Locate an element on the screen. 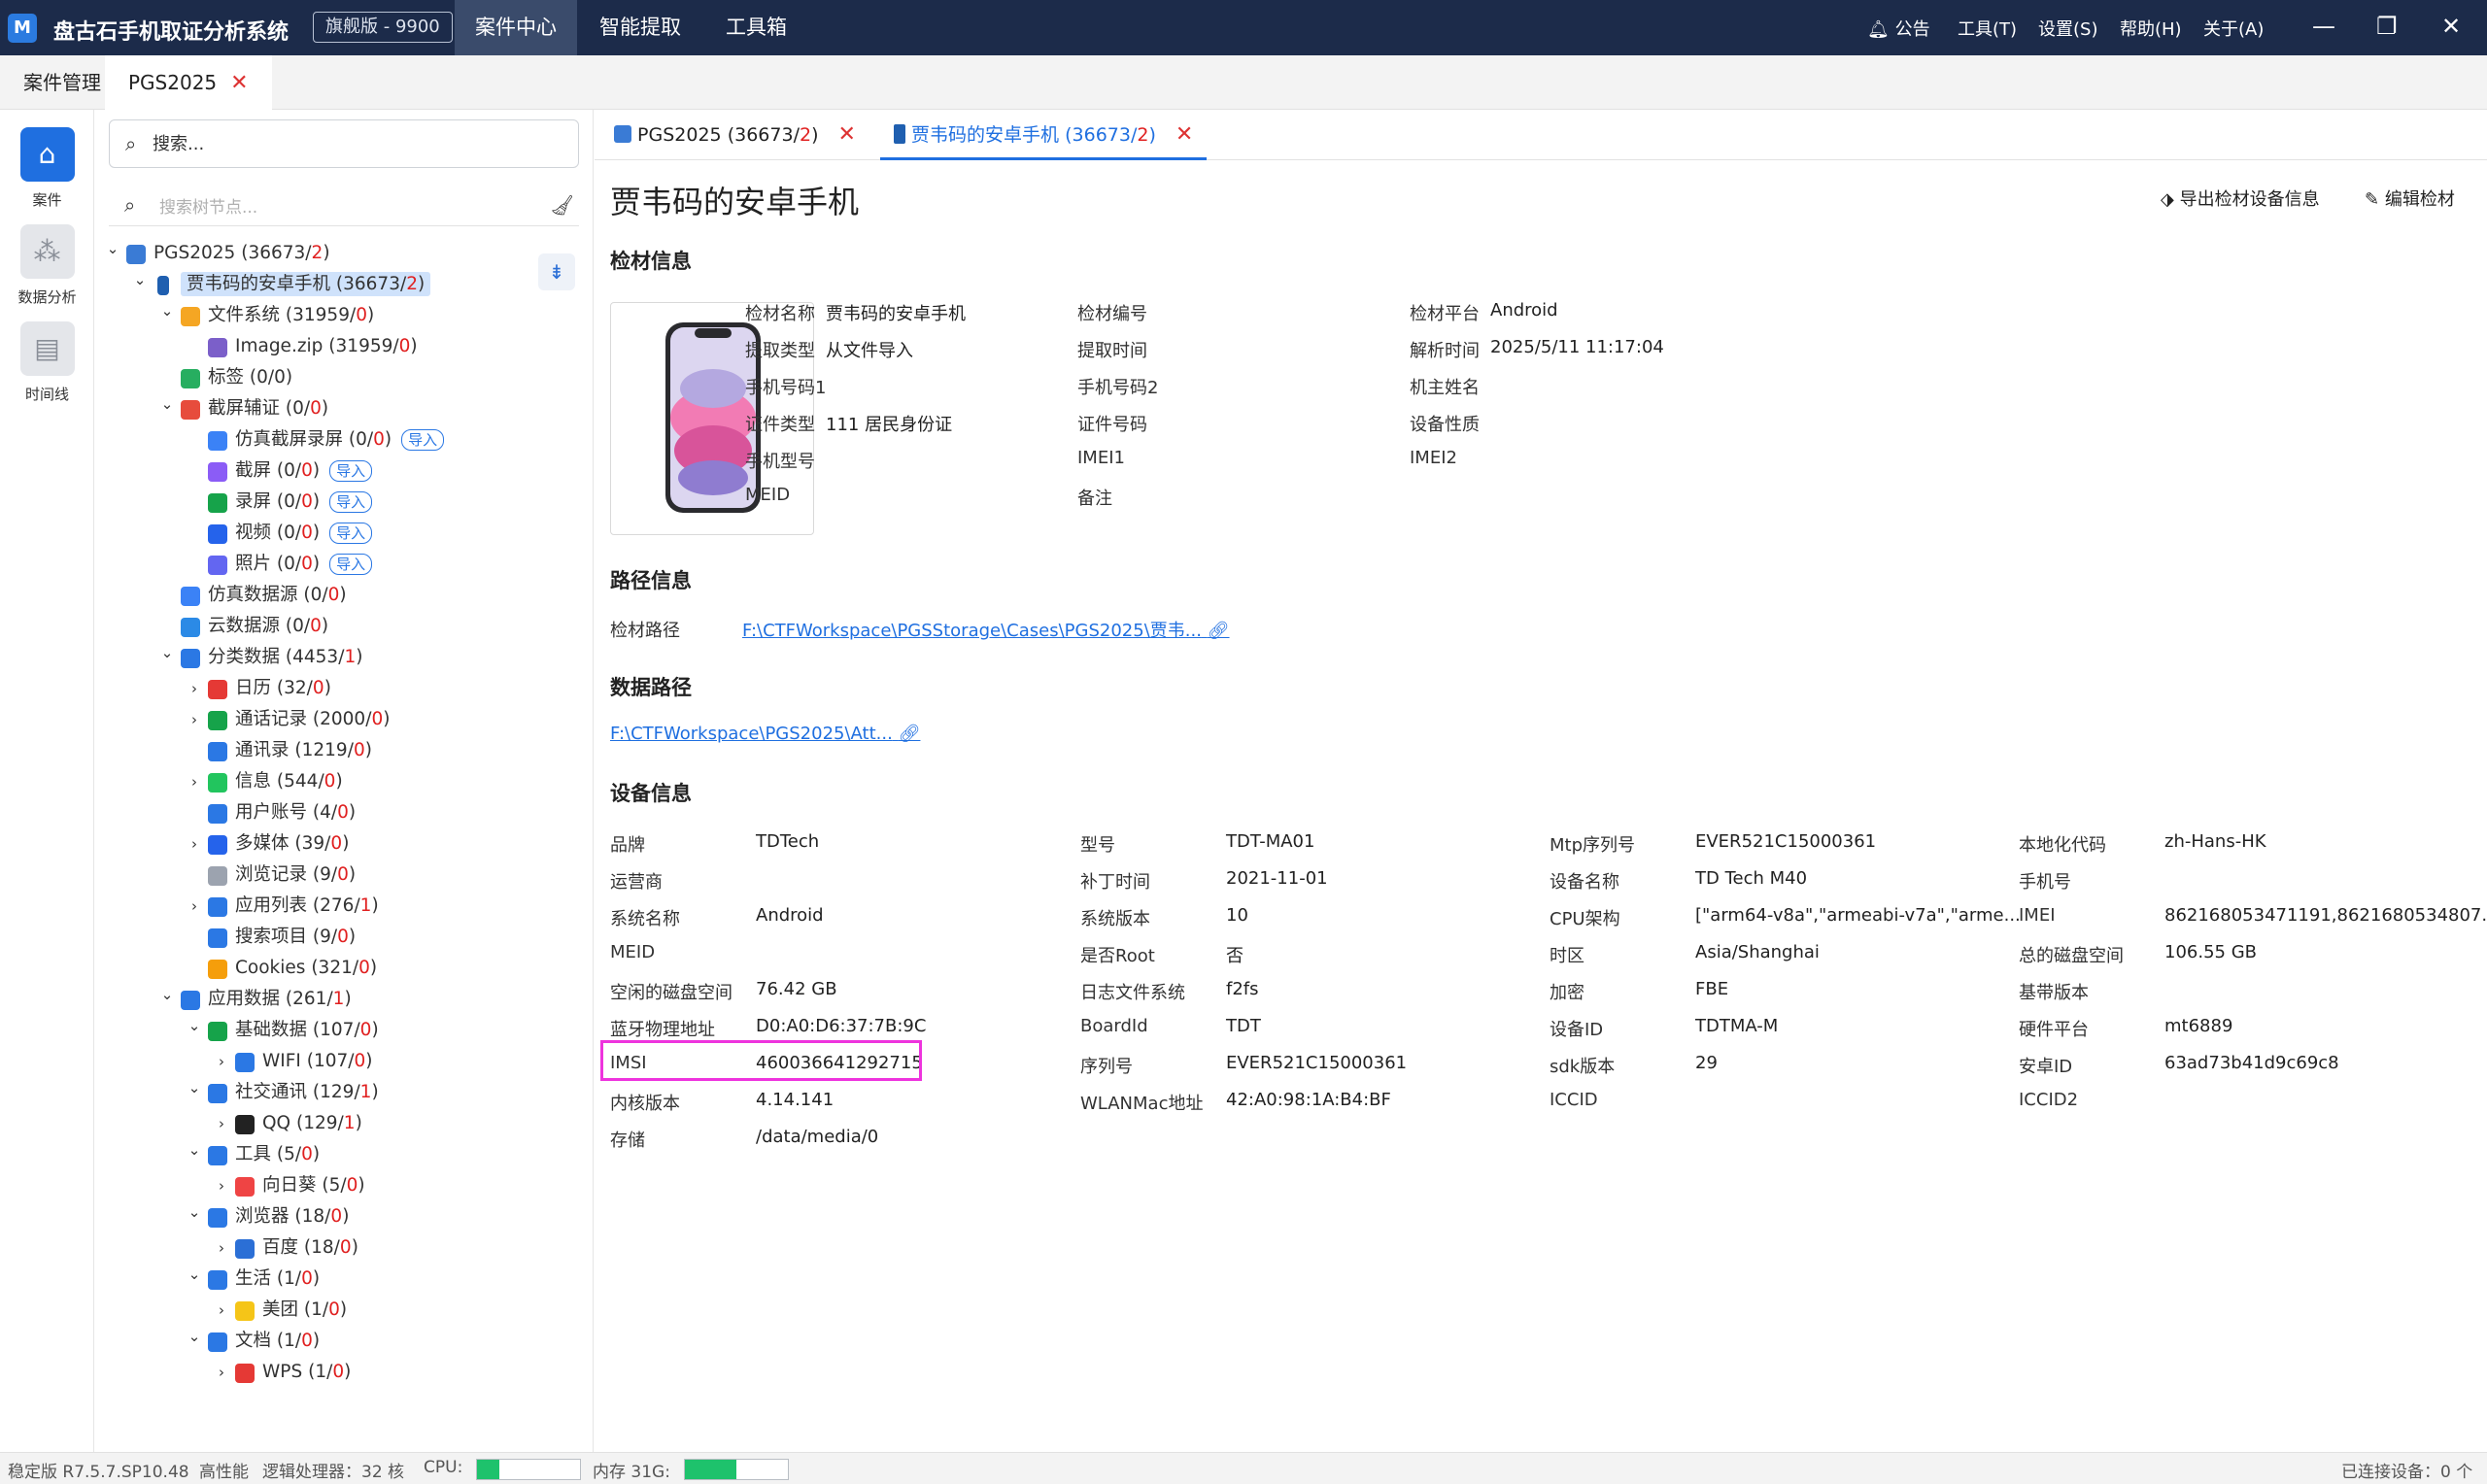 The image size is (2487, 1484). tree-node: 截屏 (0/0) 导入 is located at coordinates (344, 471).